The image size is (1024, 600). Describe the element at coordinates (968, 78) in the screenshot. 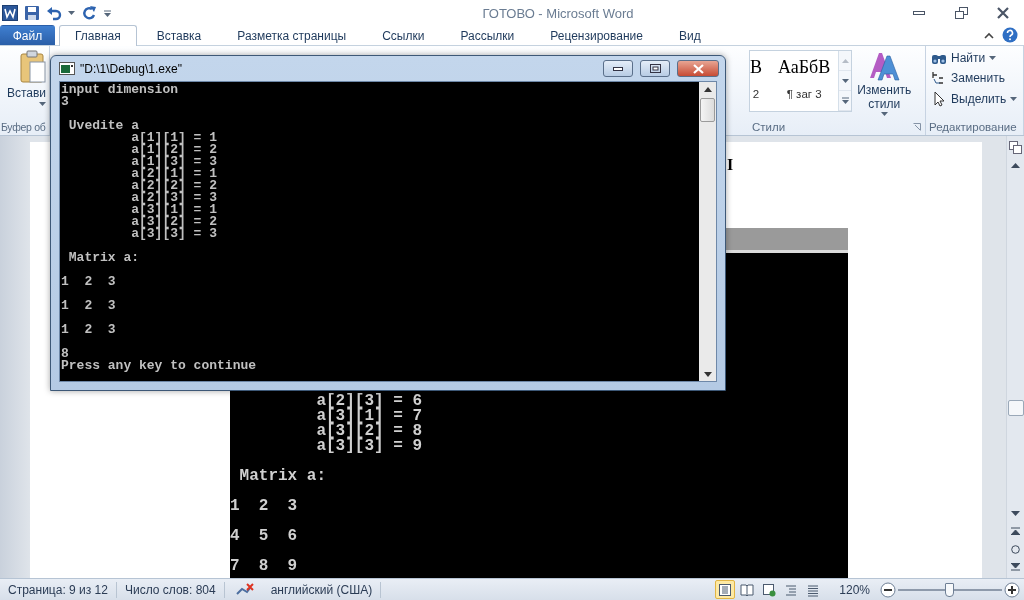

I see `edit-button: Заменить` at that location.